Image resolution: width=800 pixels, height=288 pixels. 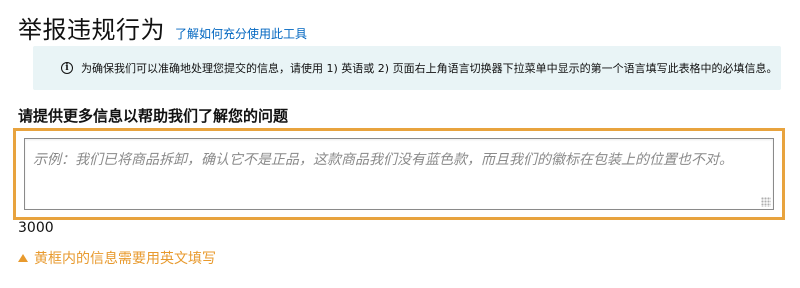 I want to click on details-section-label: 请提供更多信息以帮助我们了解您的问题, so click(x=153, y=116).